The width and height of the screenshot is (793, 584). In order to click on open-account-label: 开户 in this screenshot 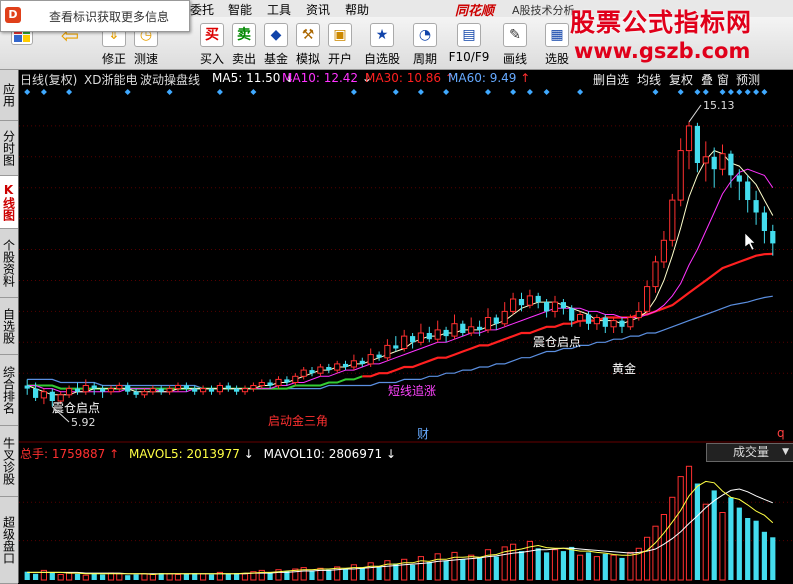, I will do `click(339, 59)`.